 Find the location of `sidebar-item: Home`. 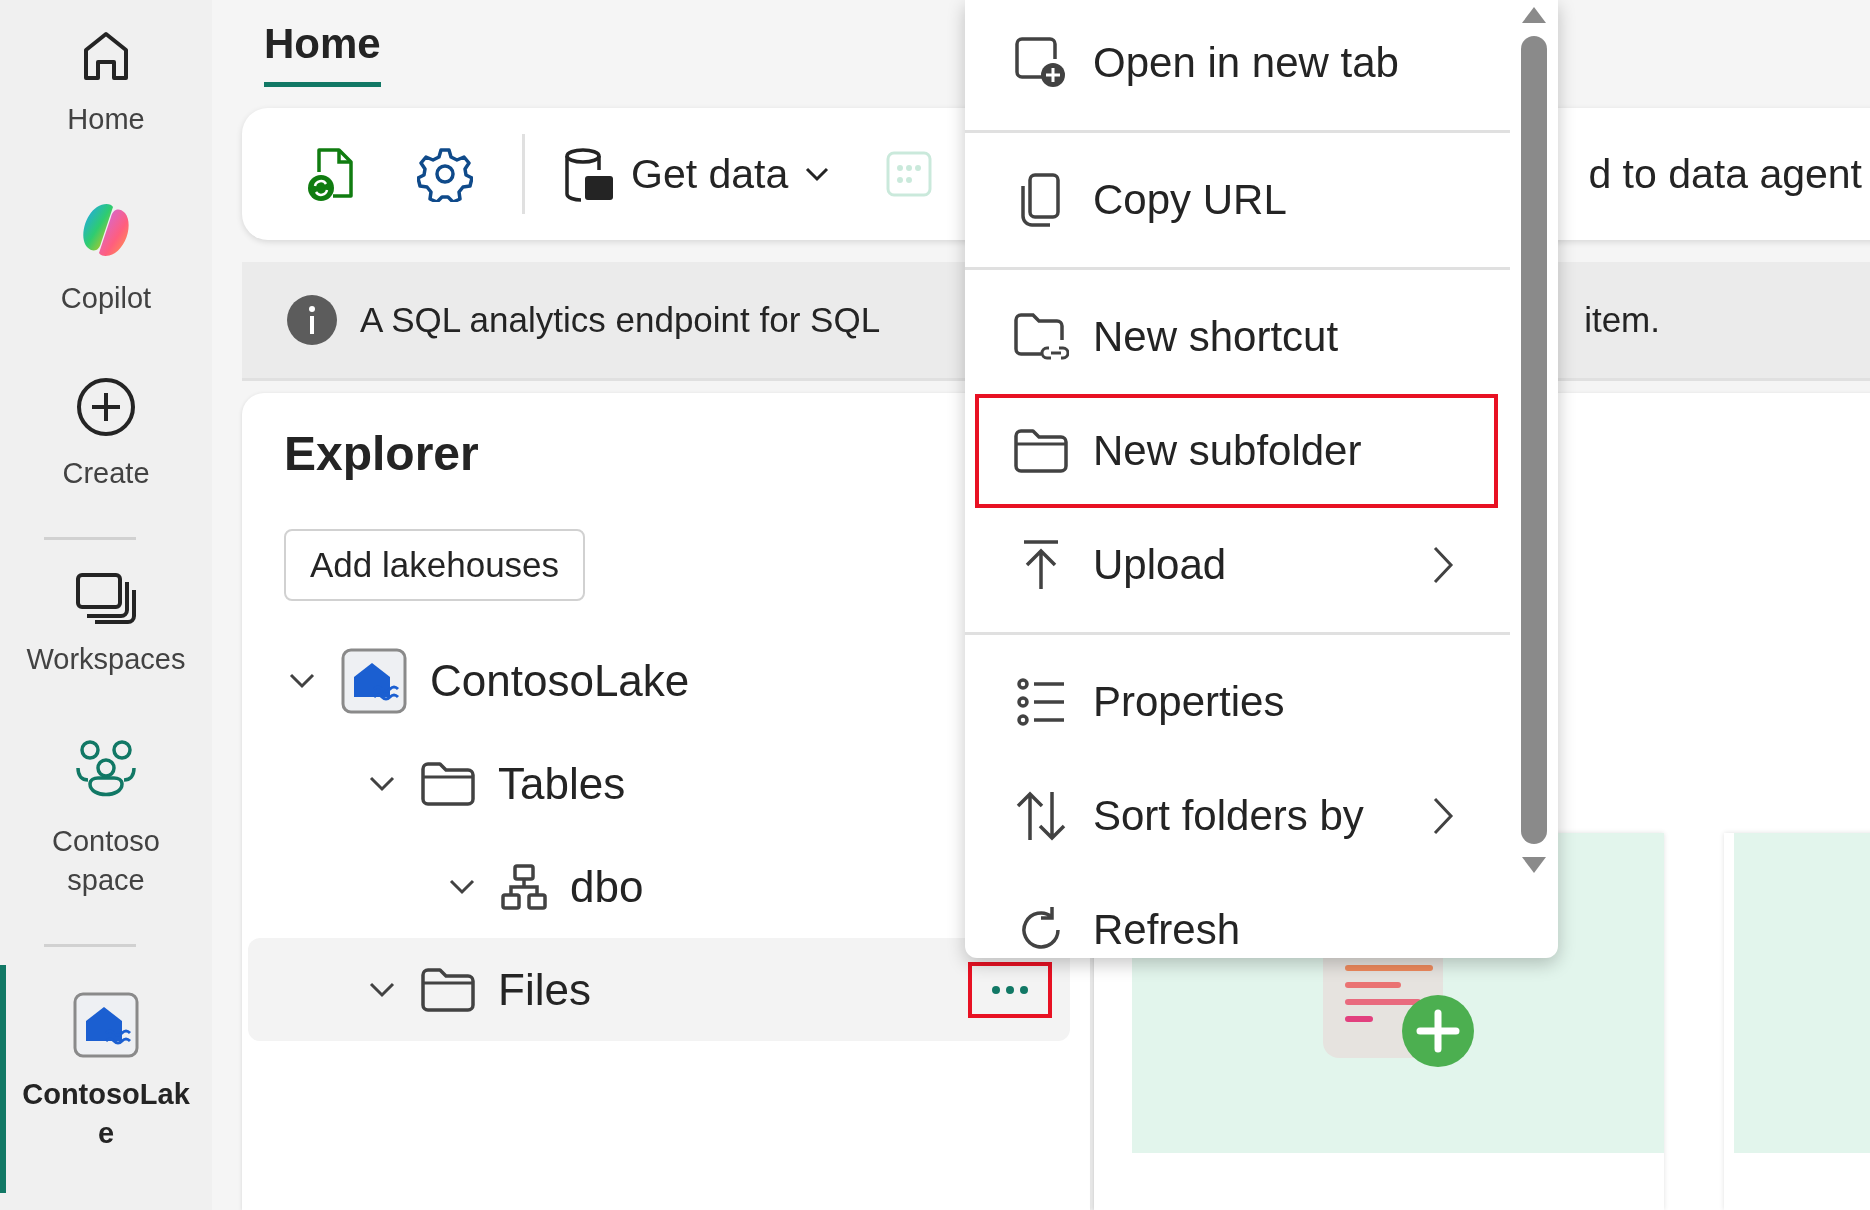

sidebar-item: Home is located at coordinates (103, 99).